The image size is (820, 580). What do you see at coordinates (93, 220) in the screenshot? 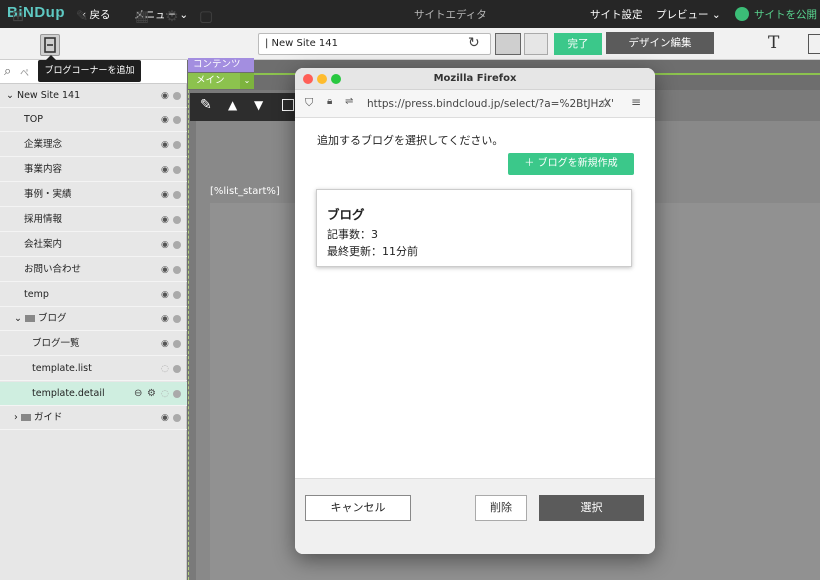
I see `tree-item-recruit: 採用情報 ◉` at bounding box center [93, 220].